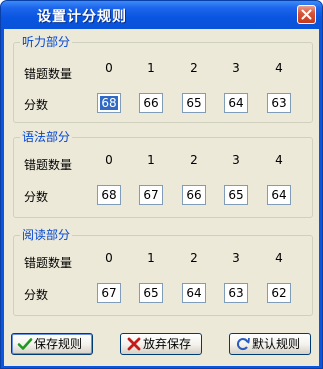 The image size is (323, 369). I want to click on x-icon, so click(134, 344).